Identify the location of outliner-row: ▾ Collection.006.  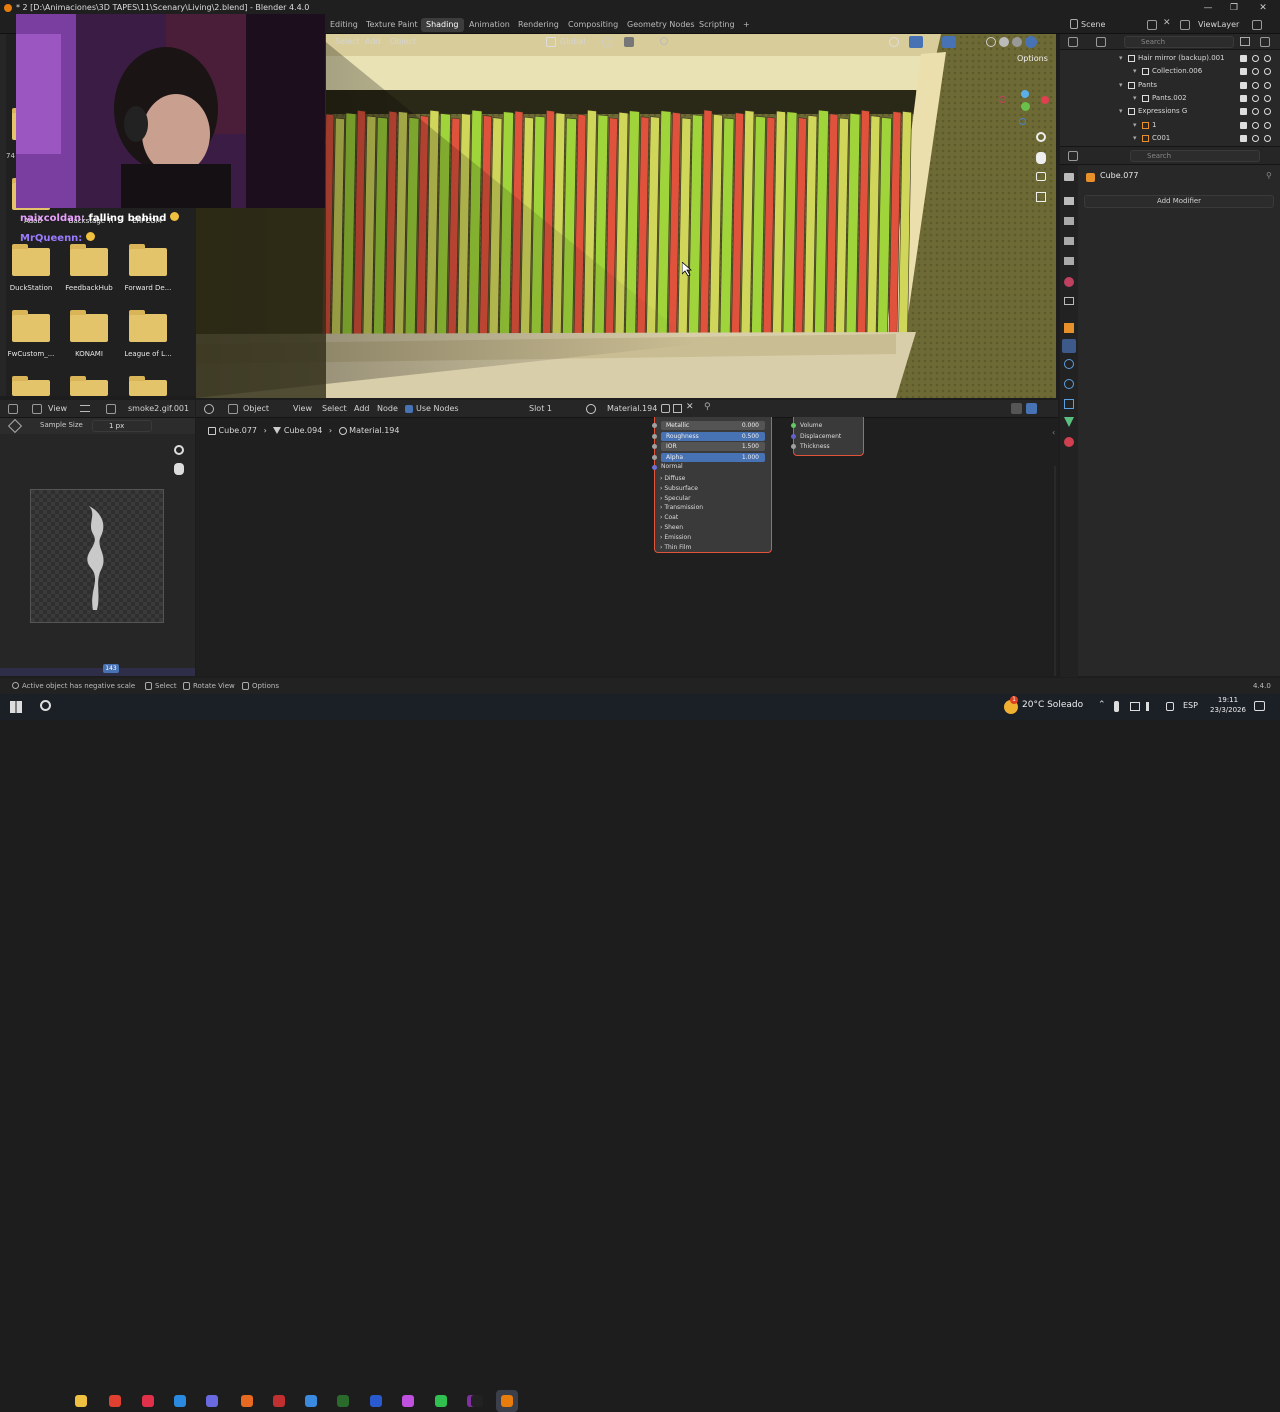
(1170, 71).